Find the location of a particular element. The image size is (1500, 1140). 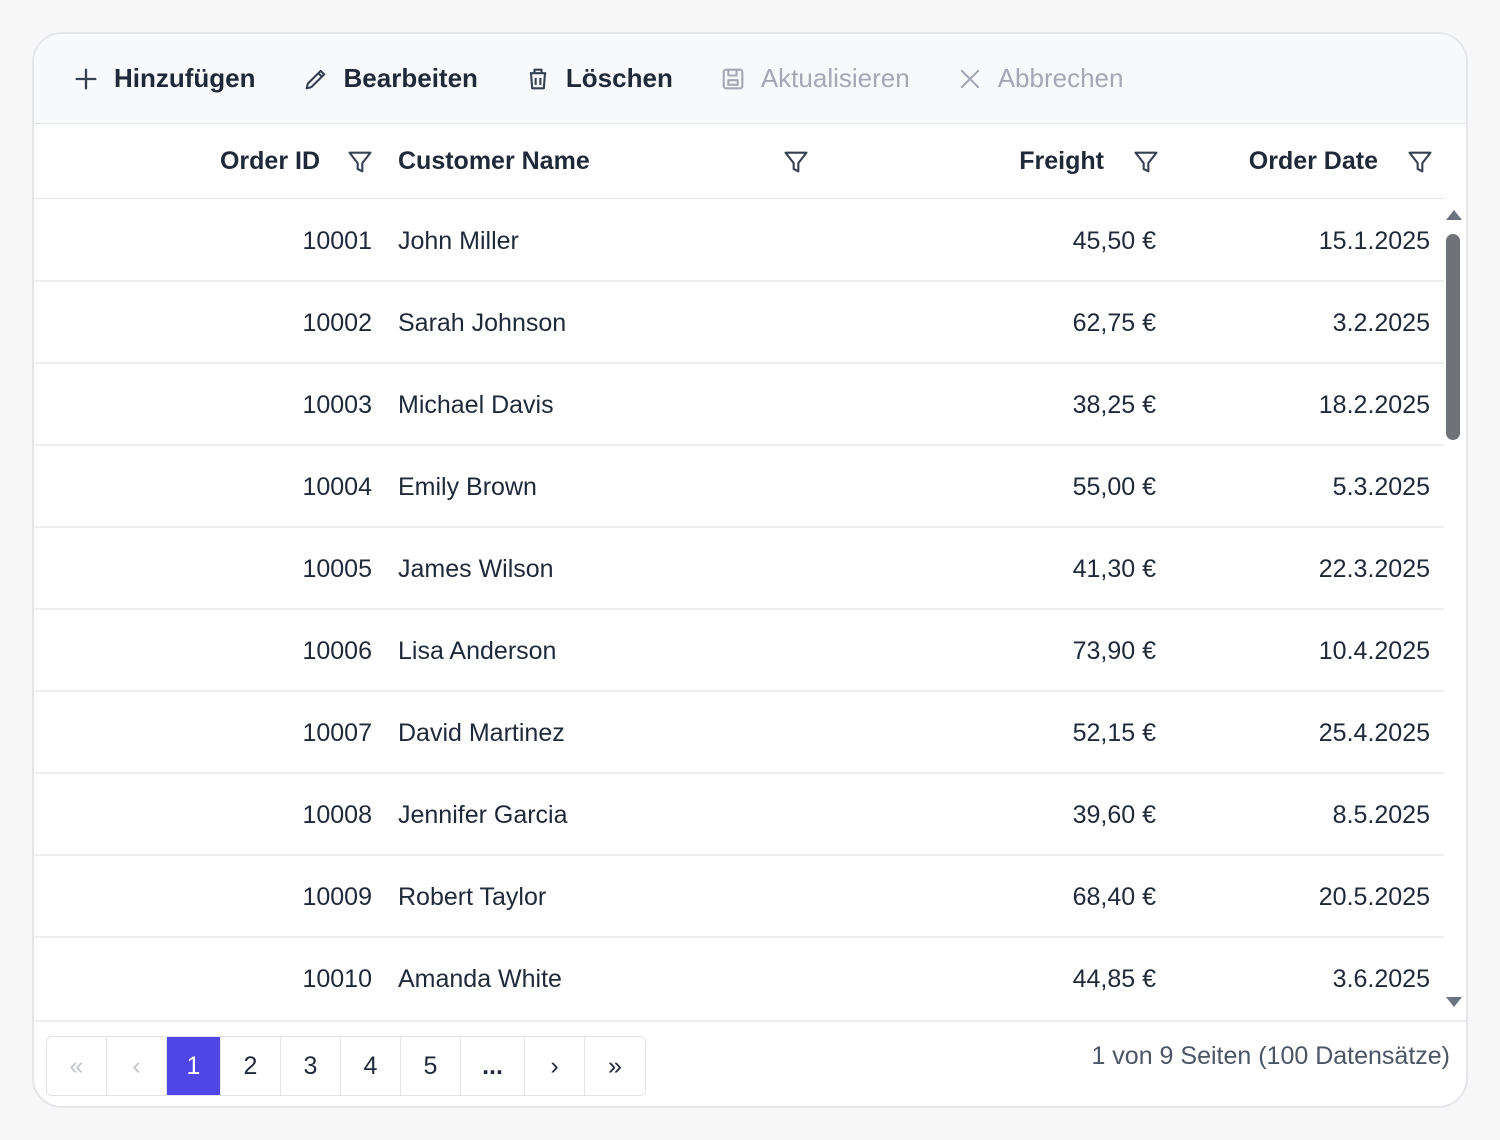

last-page-button: » is located at coordinates (615, 1066).